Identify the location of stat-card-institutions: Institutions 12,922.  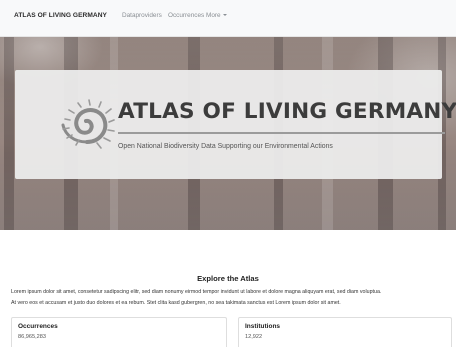
(345, 332).